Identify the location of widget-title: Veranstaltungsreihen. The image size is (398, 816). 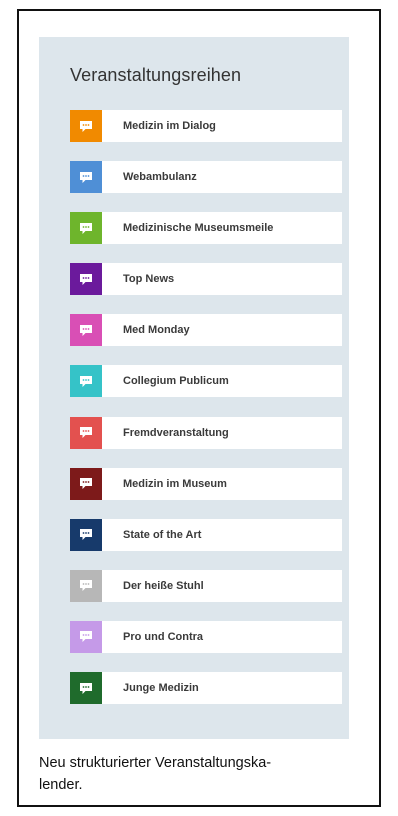
(156, 75).